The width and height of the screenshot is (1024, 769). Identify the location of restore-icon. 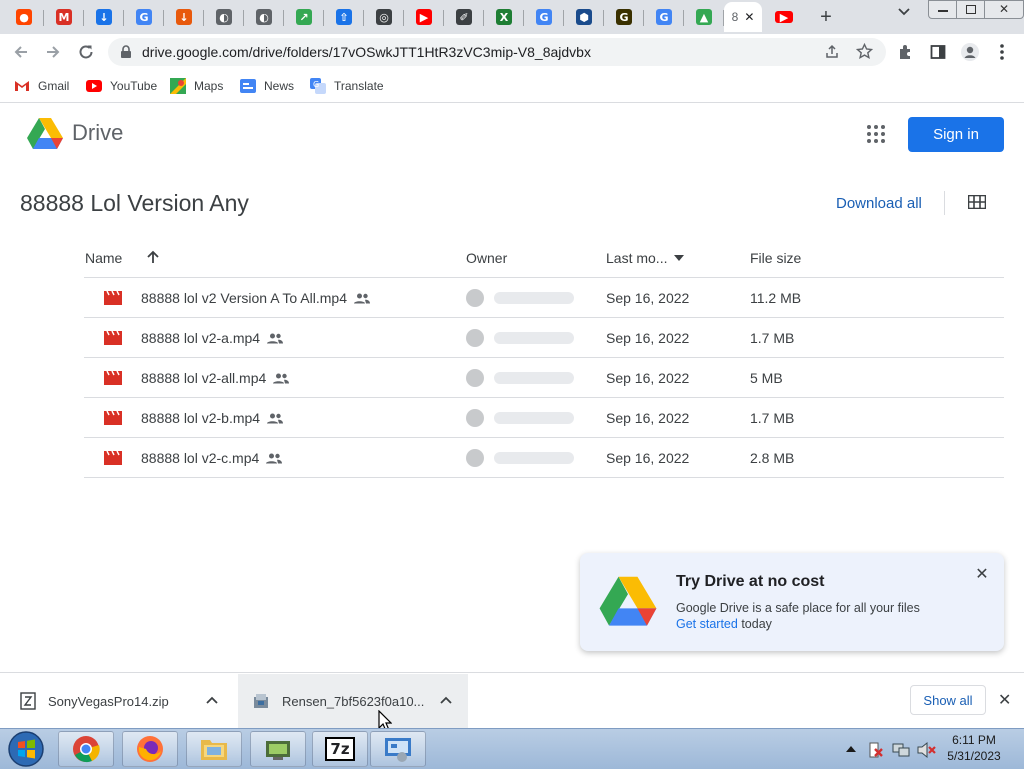
(971, 9).